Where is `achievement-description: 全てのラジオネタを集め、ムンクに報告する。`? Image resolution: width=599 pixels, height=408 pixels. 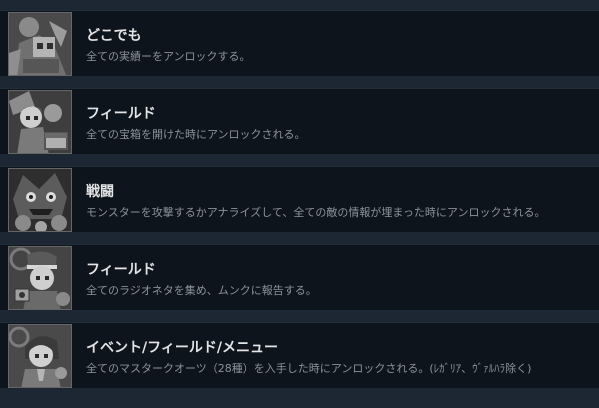
achievement-description: 全てのラジオネタを集め、ムンクに報告する。 is located at coordinates (201, 290).